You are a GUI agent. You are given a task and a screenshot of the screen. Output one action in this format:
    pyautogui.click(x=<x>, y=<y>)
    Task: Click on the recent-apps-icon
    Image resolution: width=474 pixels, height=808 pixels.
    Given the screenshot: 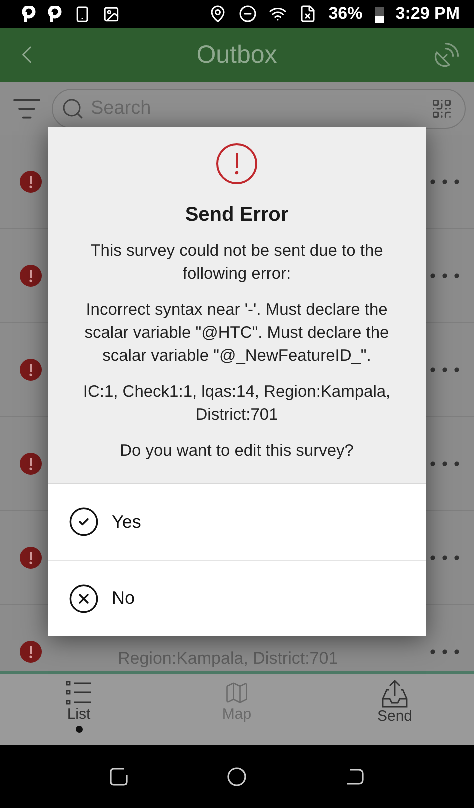 What is the action you would take?
    pyautogui.click(x=119, y=776)
    